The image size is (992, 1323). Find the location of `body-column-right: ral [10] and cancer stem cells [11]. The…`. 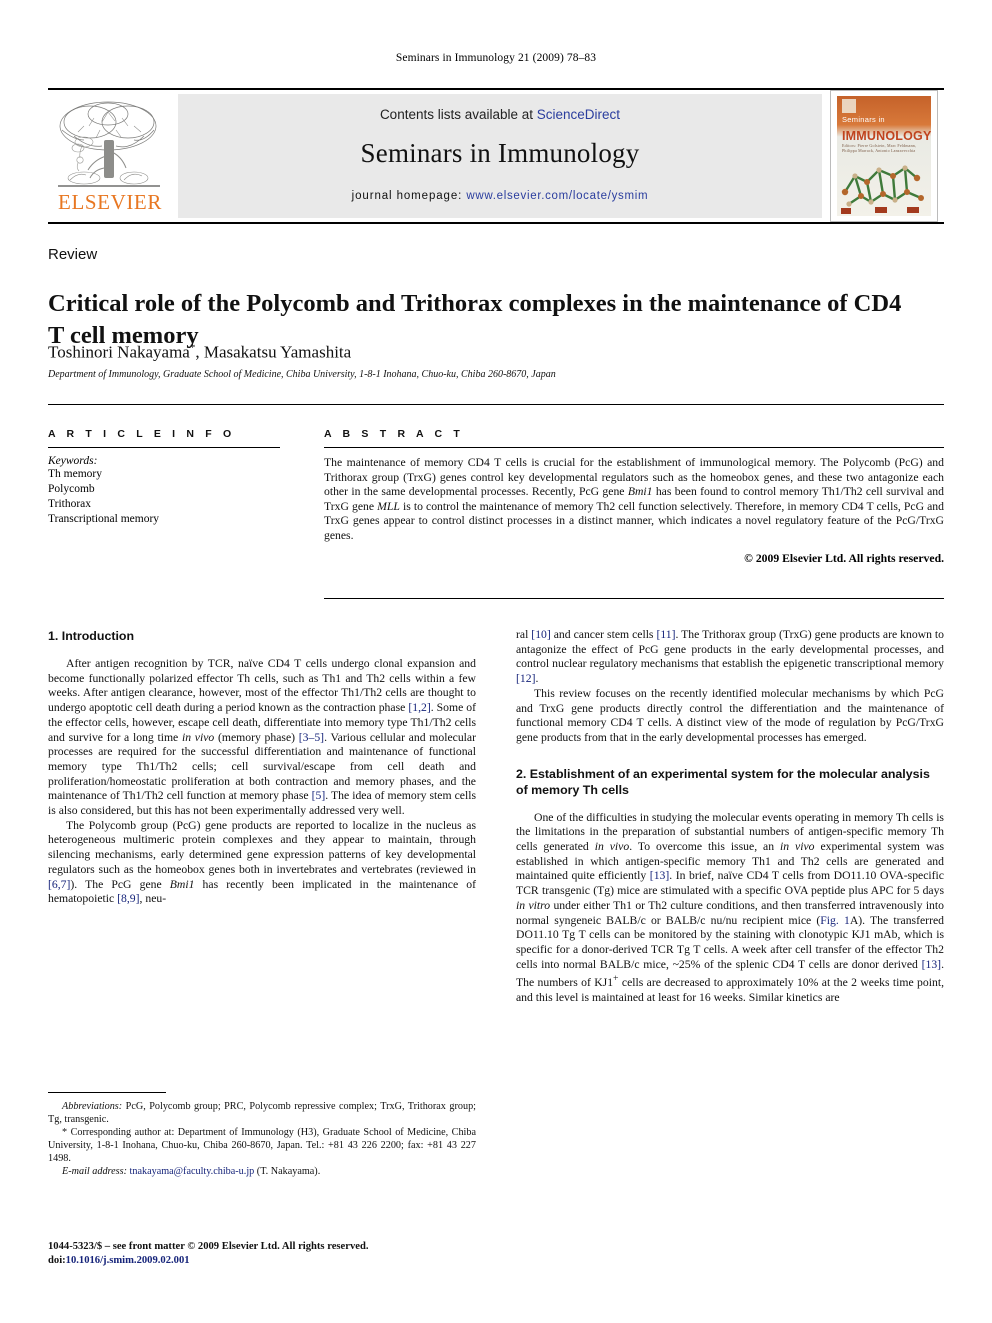

body-column-right: ral [10] and cancer stem cells [11]. The… is located at coordinates (730, 817).